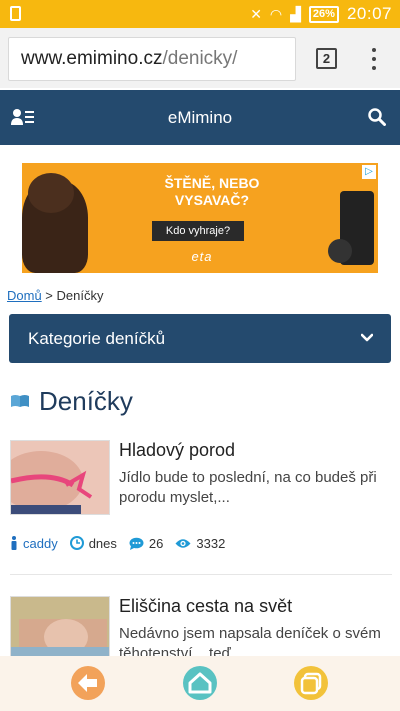 This screenshot has height=711, width=400. I want to click on person-icon, so click(14, 543).